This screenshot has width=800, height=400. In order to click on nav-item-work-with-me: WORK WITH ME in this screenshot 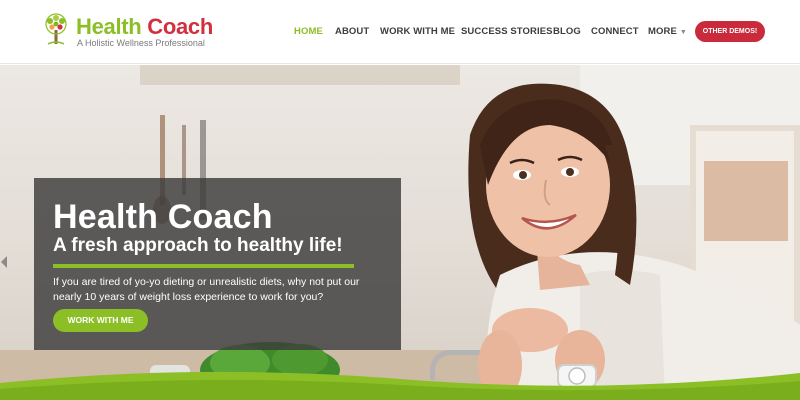, I will do `click(417, 31)`.